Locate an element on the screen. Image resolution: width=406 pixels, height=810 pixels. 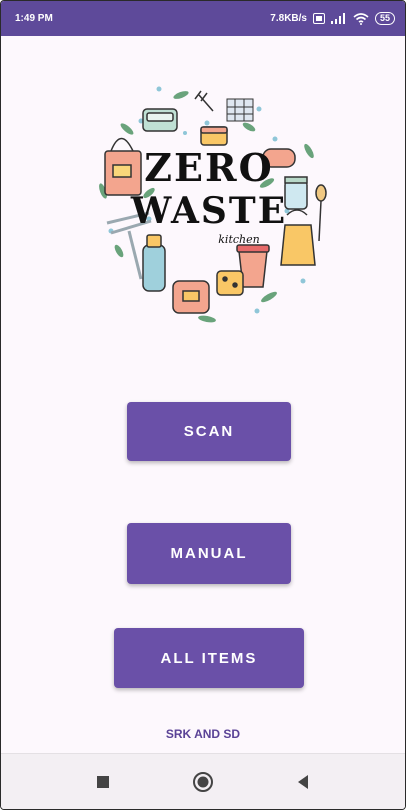
scan-button: SCAN is located at coordinates (209, 431).